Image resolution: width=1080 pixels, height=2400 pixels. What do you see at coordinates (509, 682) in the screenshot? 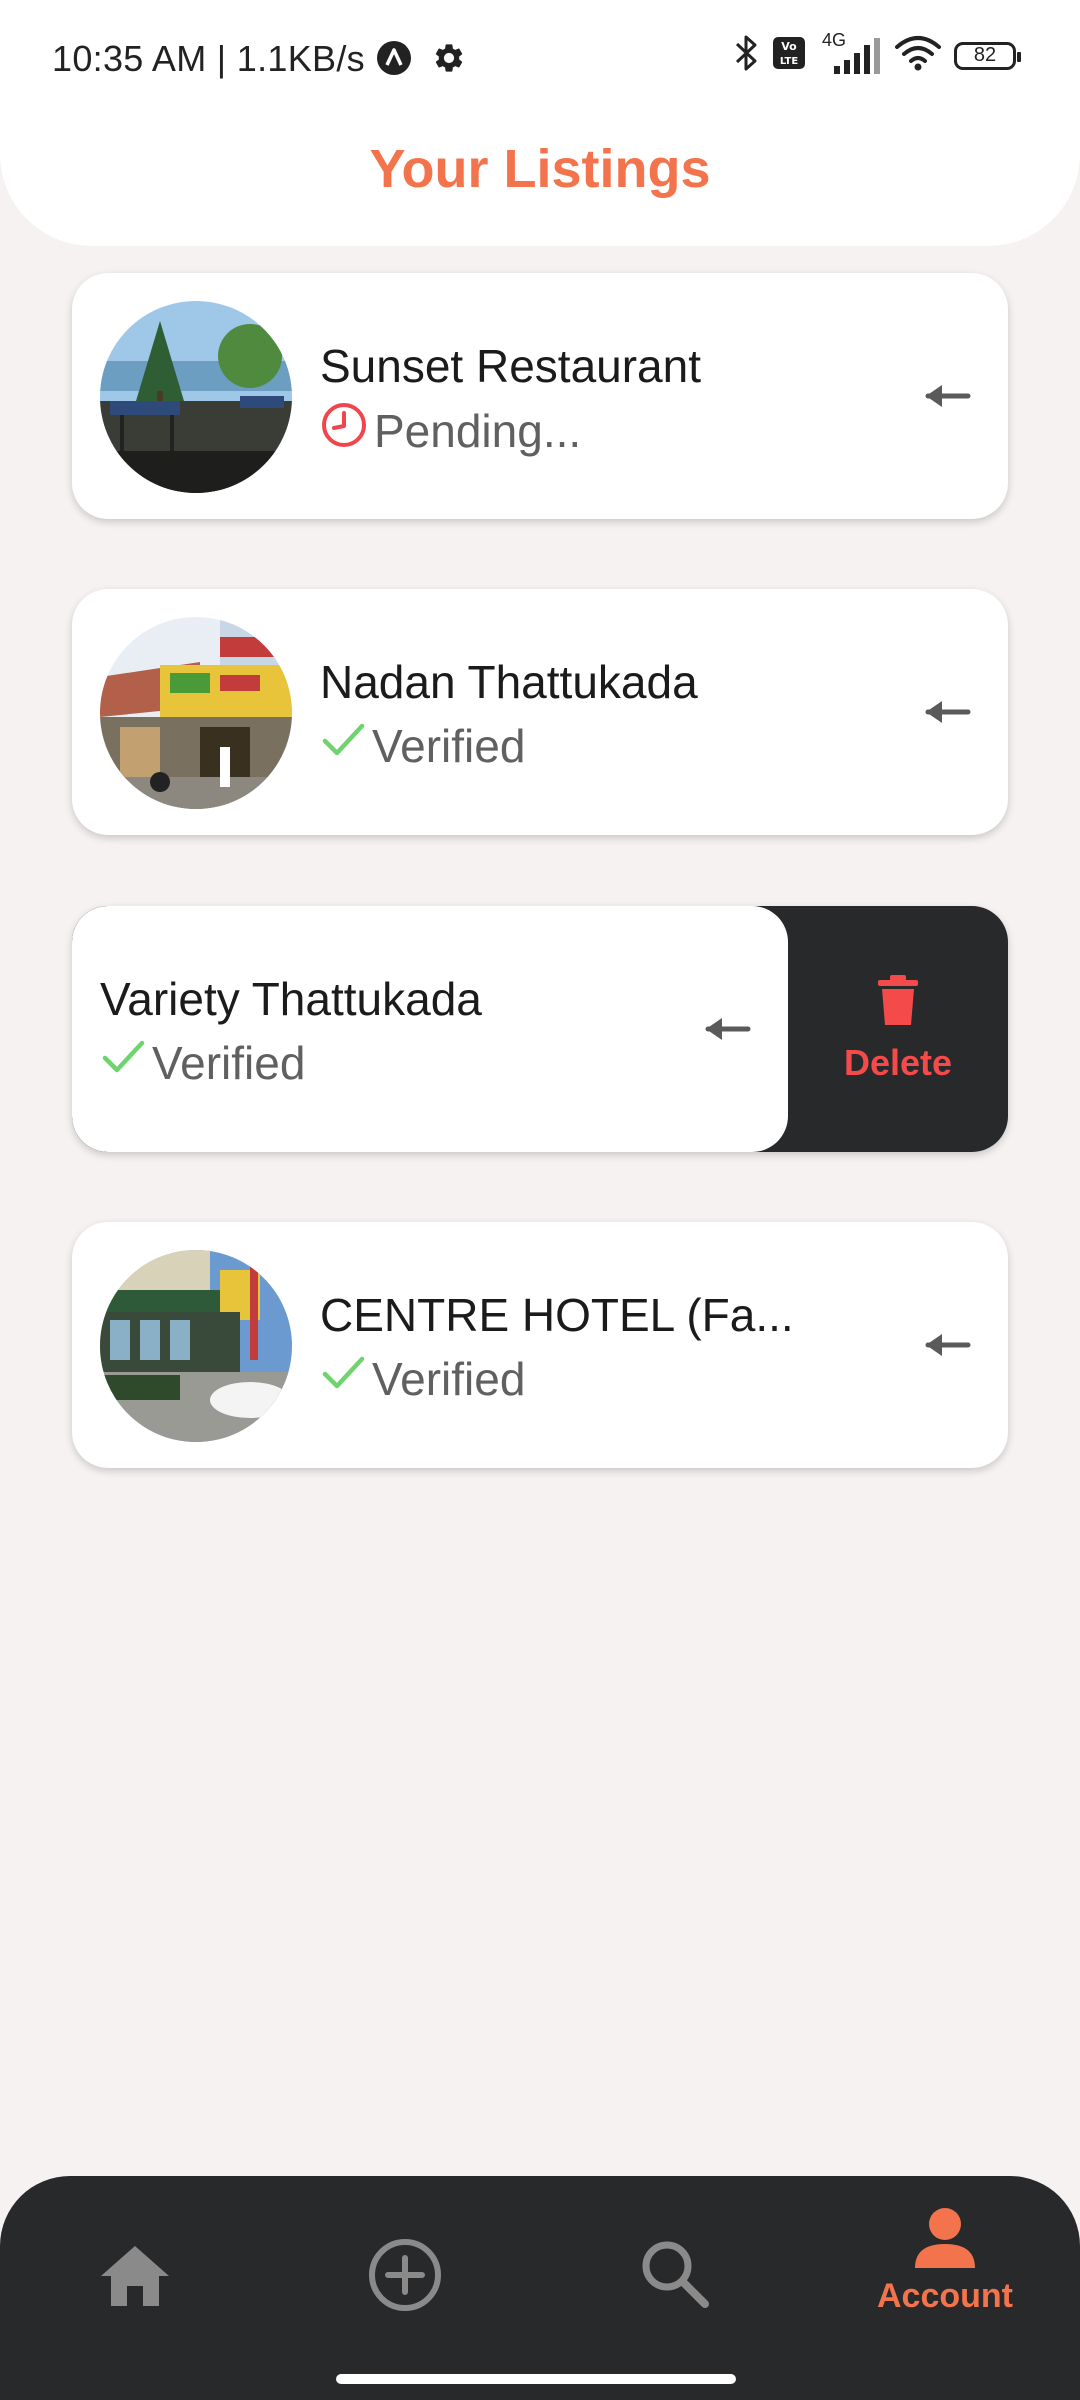
I see `listing-name: Nadan Thattukada` at bounding box center [509, 682].